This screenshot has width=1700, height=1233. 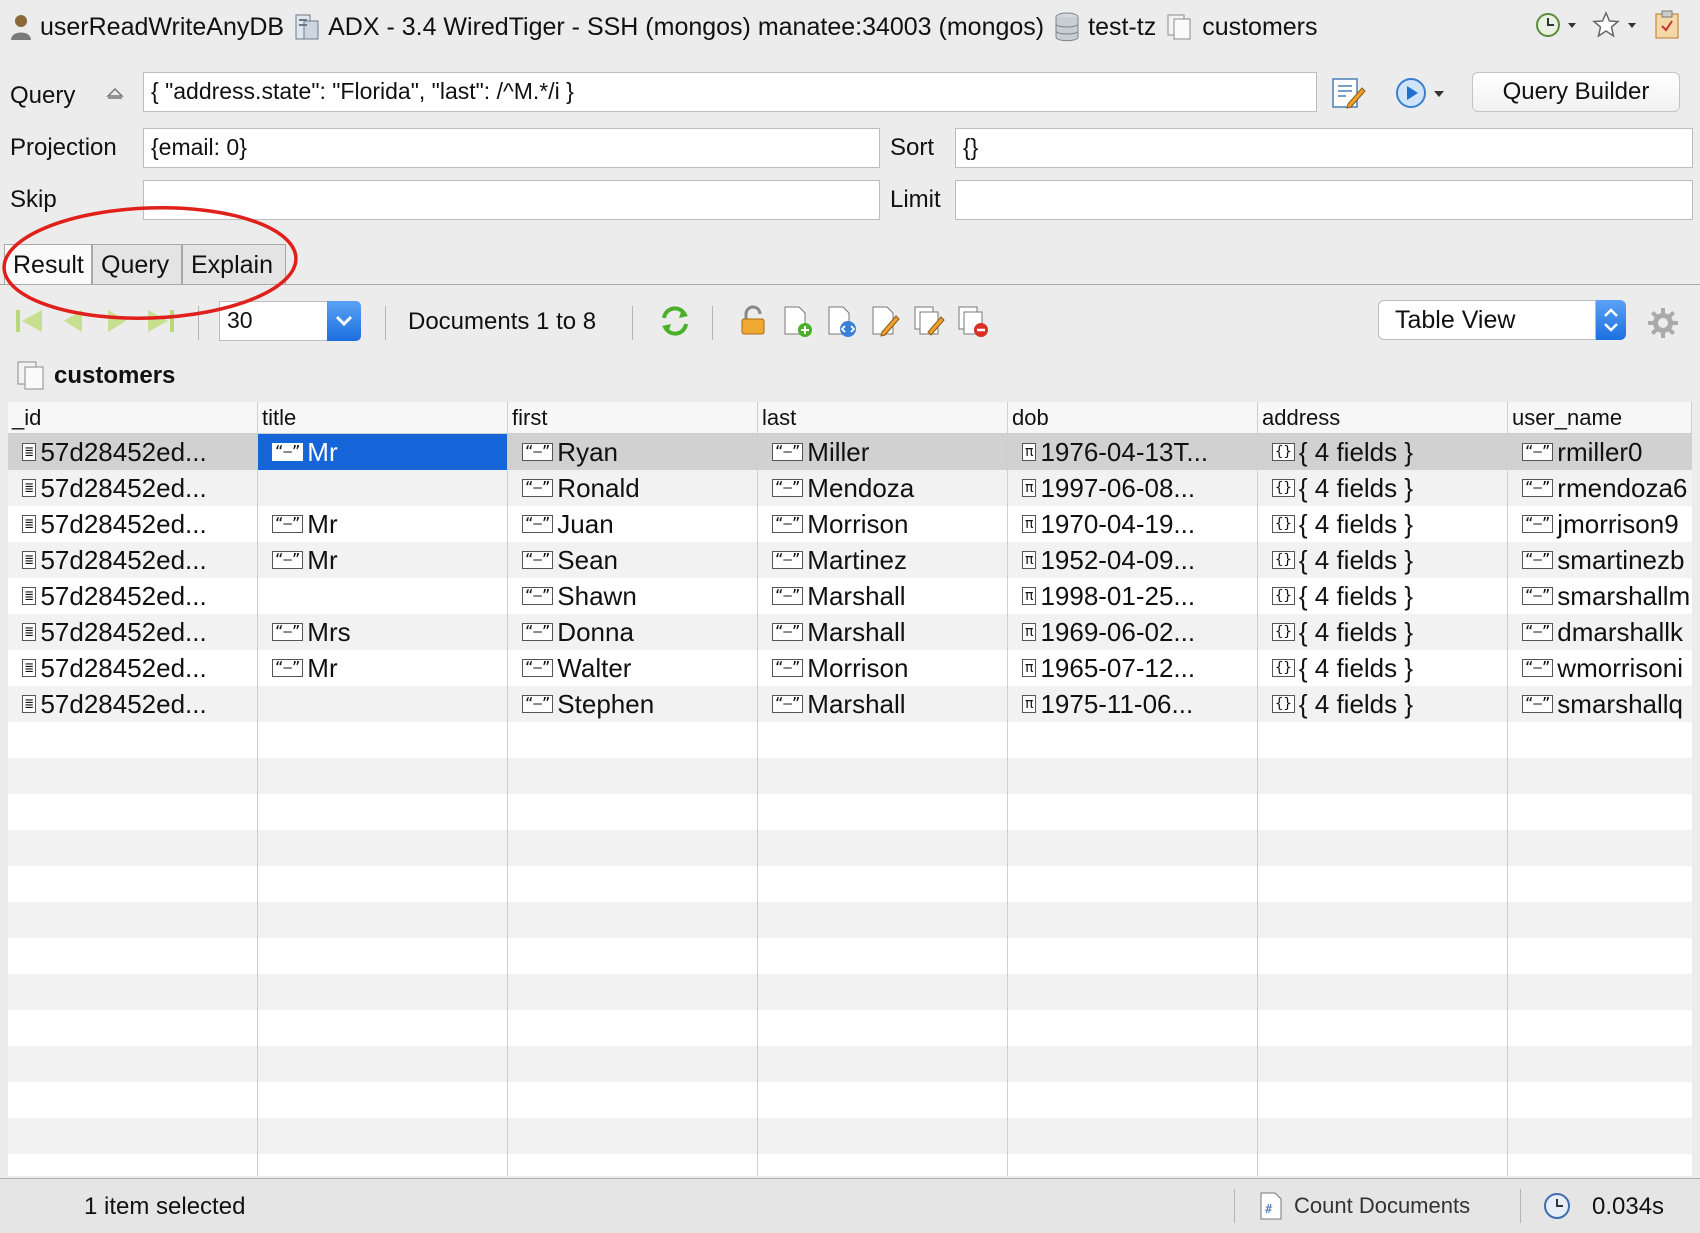 What do you see at coordinates (633, 668) in the screenshot?
I see `cell-first: “–” Walter` at bounding box center [633, 668].